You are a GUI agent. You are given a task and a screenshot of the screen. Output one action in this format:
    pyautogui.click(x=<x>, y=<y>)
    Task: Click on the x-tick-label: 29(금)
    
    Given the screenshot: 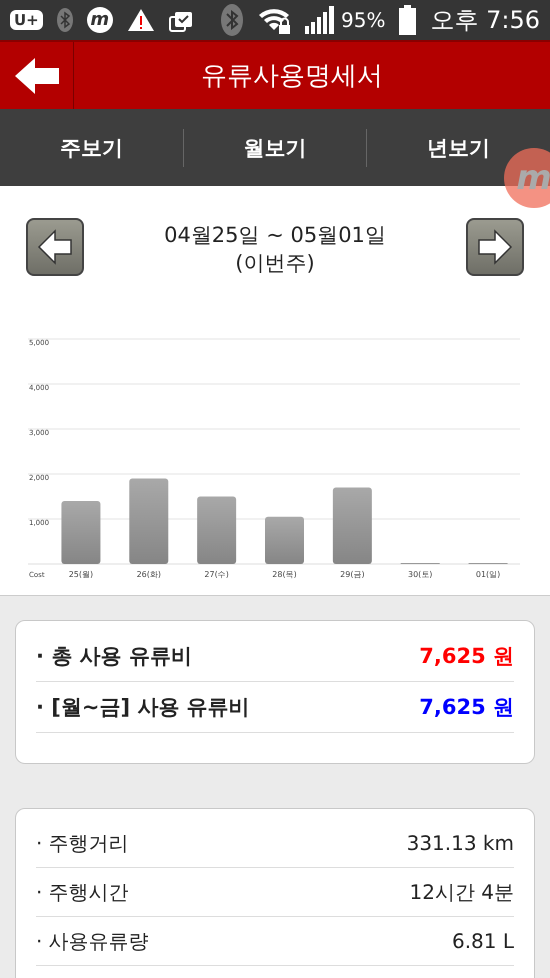 What is the action you would take?
    pyautogui.click(x=352, y=574)
    